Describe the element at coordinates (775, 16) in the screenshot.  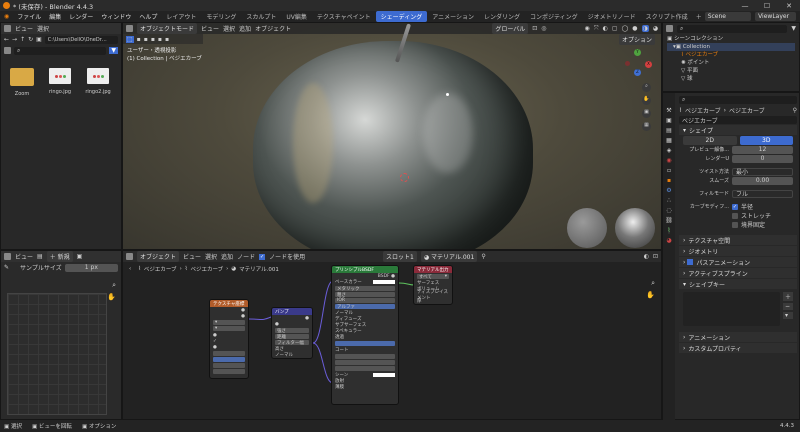
I see `viewlayer-selector: ViewLayer` at that location.